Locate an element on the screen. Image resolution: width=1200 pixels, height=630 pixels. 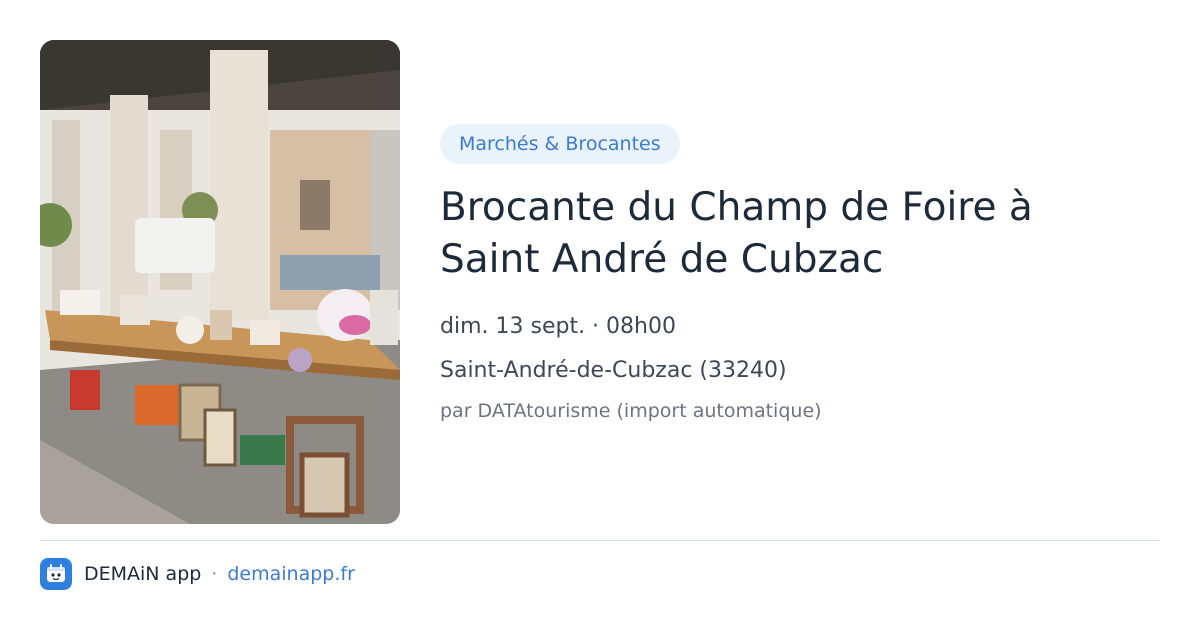
event-source: par DATAtourisme (import automatique) is located at coordinates (631, 411).